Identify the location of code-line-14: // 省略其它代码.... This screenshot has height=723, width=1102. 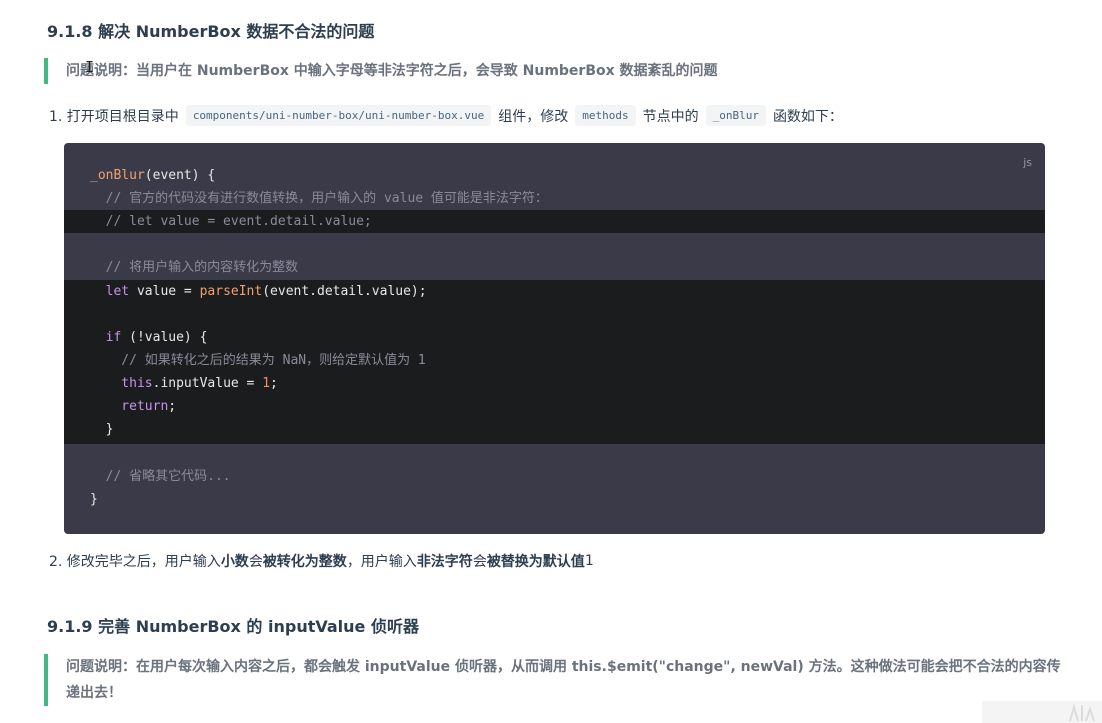
(160, 476).